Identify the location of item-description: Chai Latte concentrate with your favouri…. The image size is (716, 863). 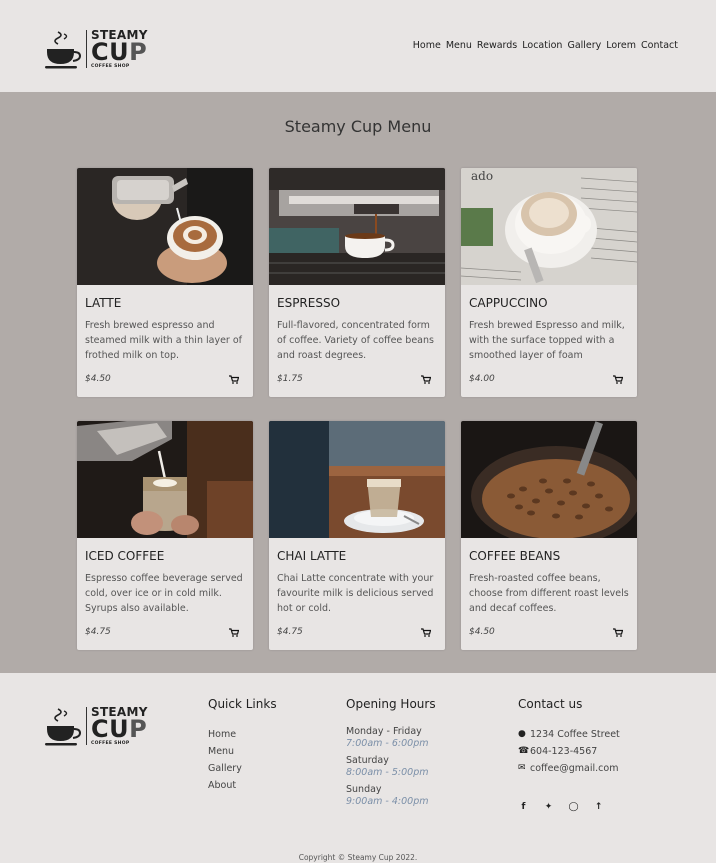
(355, 593).